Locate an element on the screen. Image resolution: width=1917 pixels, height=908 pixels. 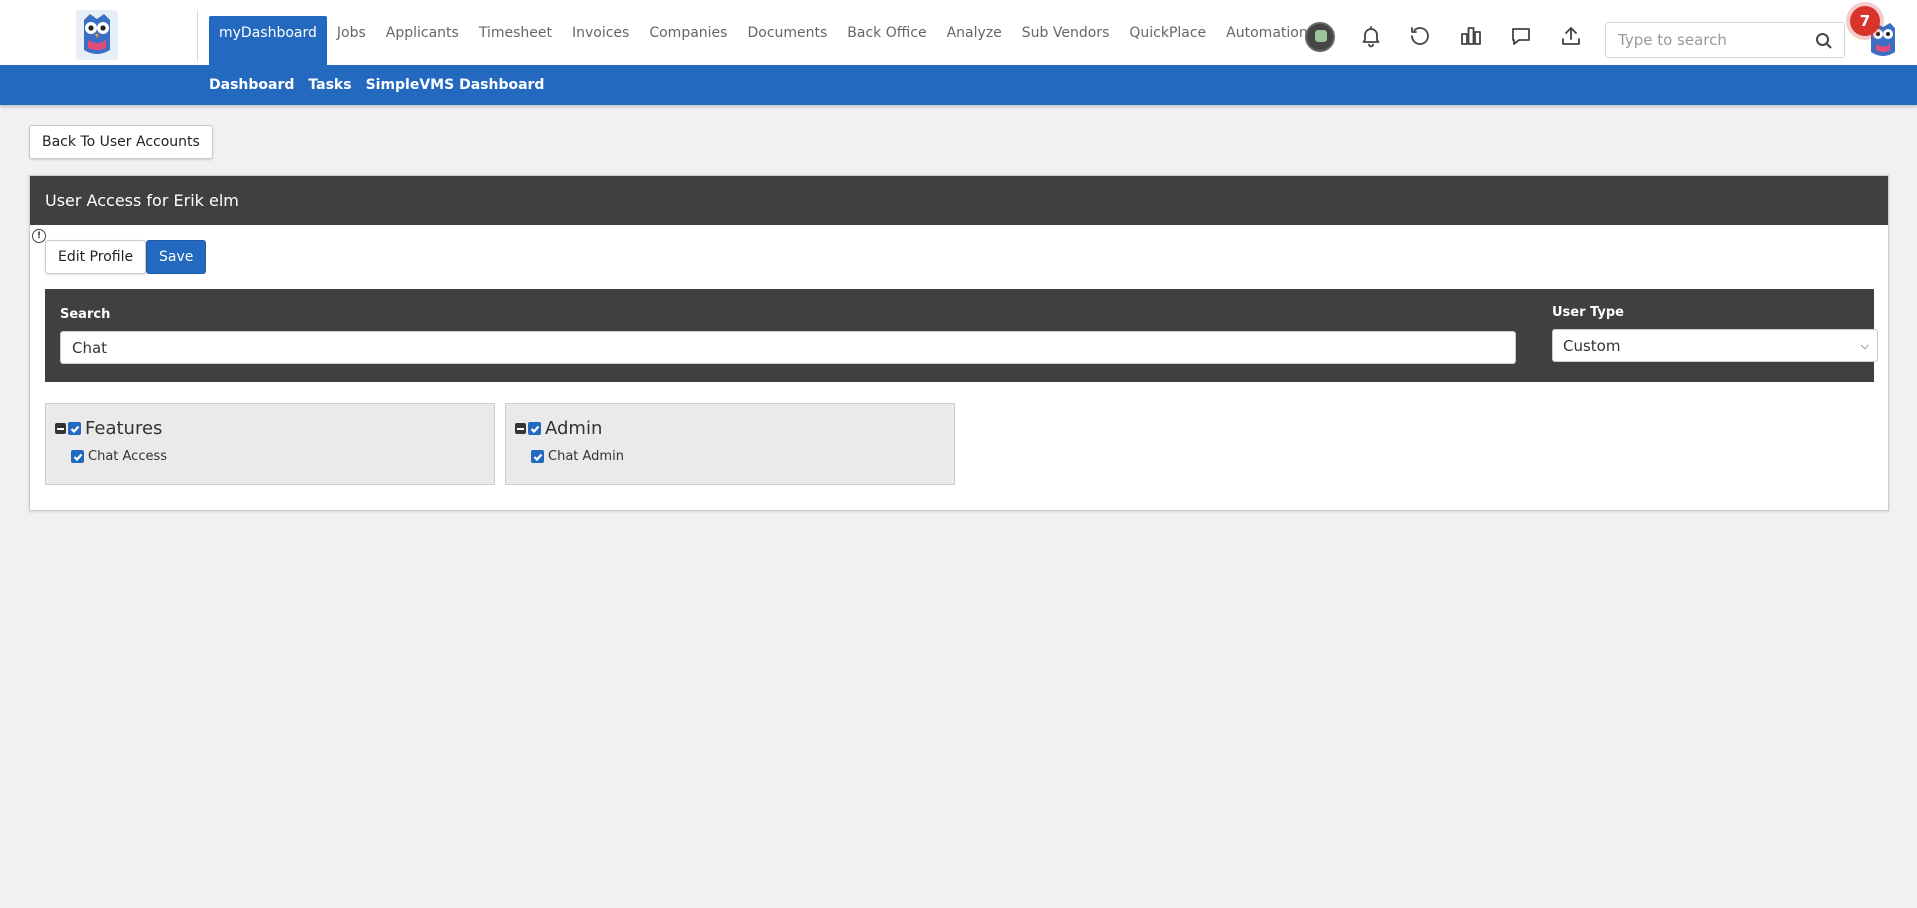
permission-group-features: Features Chat Access is located at coordinates (270, 444).